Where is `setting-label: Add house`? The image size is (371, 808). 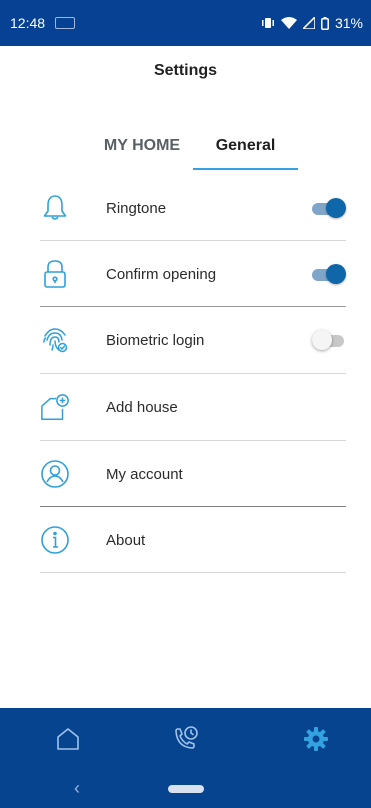 setting-label: Add house is located at coordinates (142, 407).